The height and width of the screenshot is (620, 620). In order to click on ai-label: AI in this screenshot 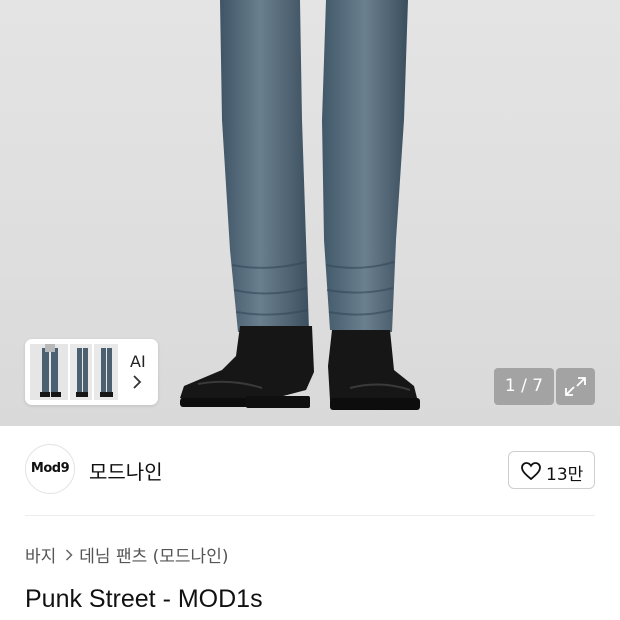, I will do `click(138, 361)`.